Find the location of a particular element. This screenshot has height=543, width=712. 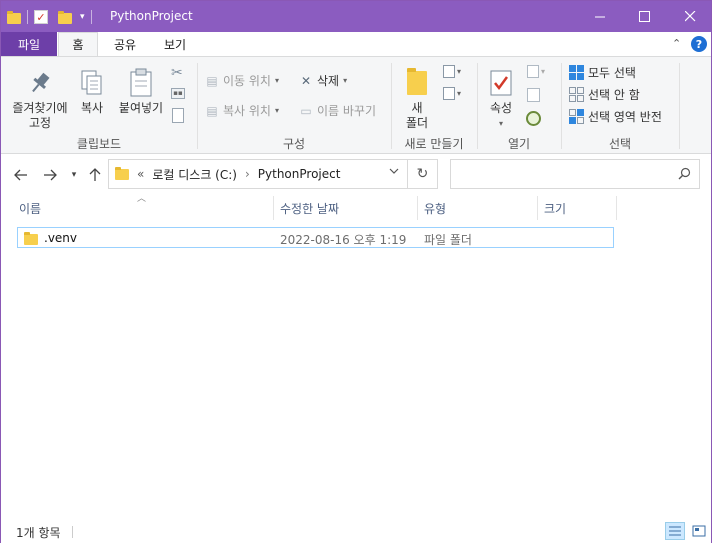

properties-icon is located at coordinates (501, 83).